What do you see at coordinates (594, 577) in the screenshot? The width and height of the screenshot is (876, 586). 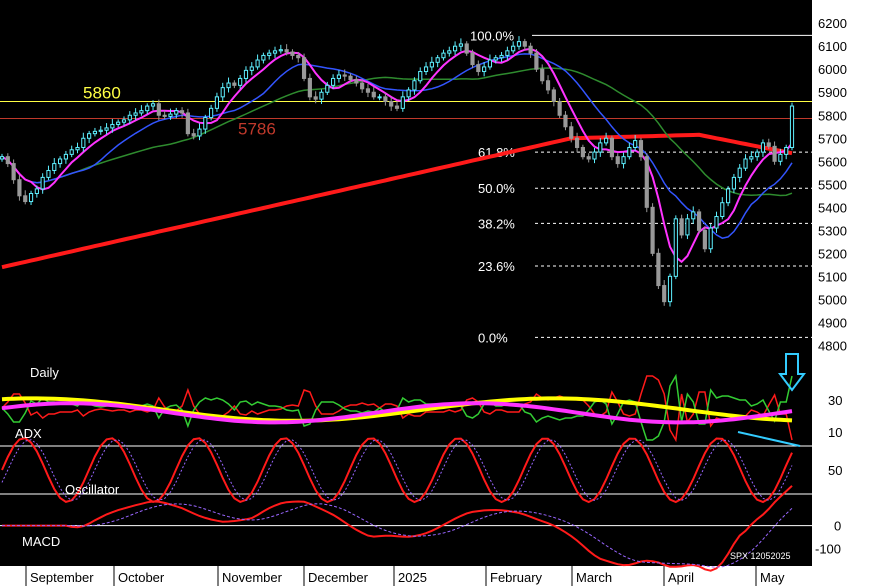 I see `month-label: March` at bounding box center [594, 577].